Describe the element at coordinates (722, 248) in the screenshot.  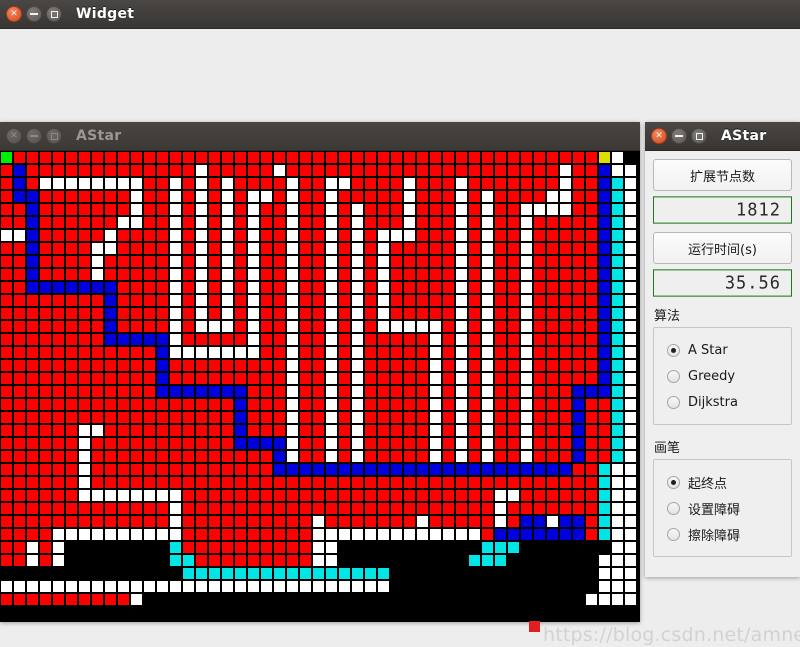
I see `runtime-button: 运行时间(s)` at that location.